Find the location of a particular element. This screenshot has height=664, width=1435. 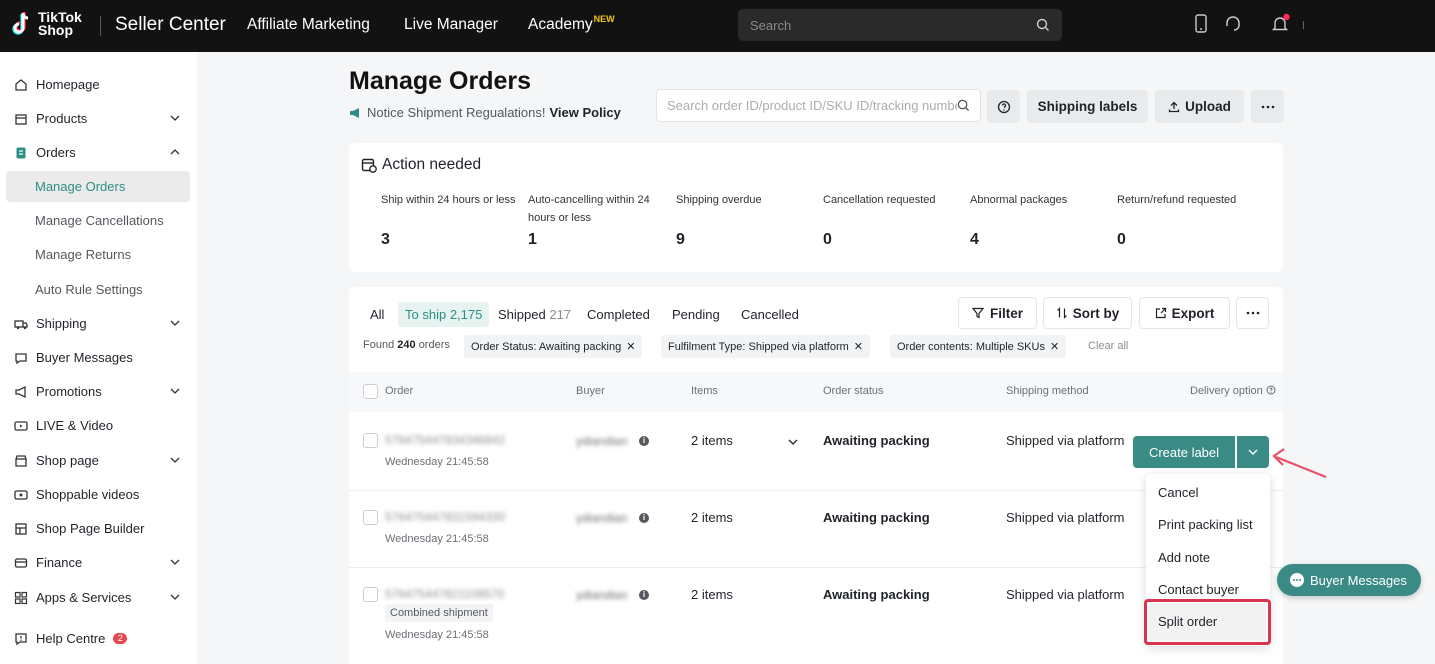

tab-label: To ship is located at coordinates (426, 314).